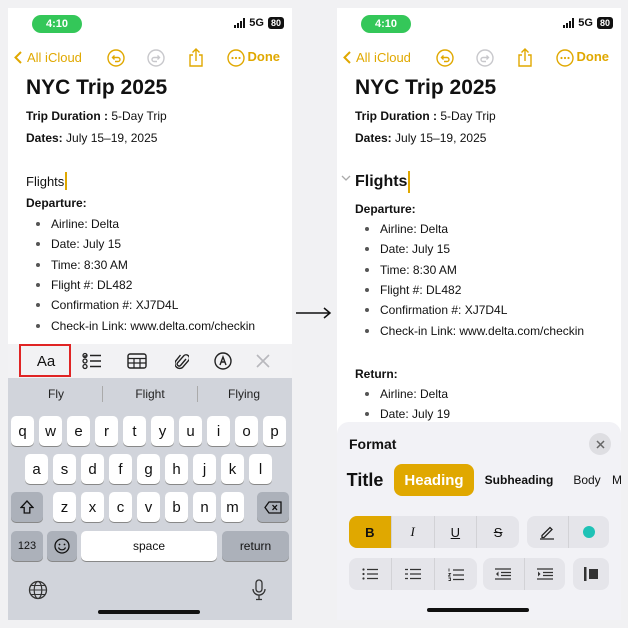 The image size is (628, 628). I want to click on key-w: w, so click(50, 431).